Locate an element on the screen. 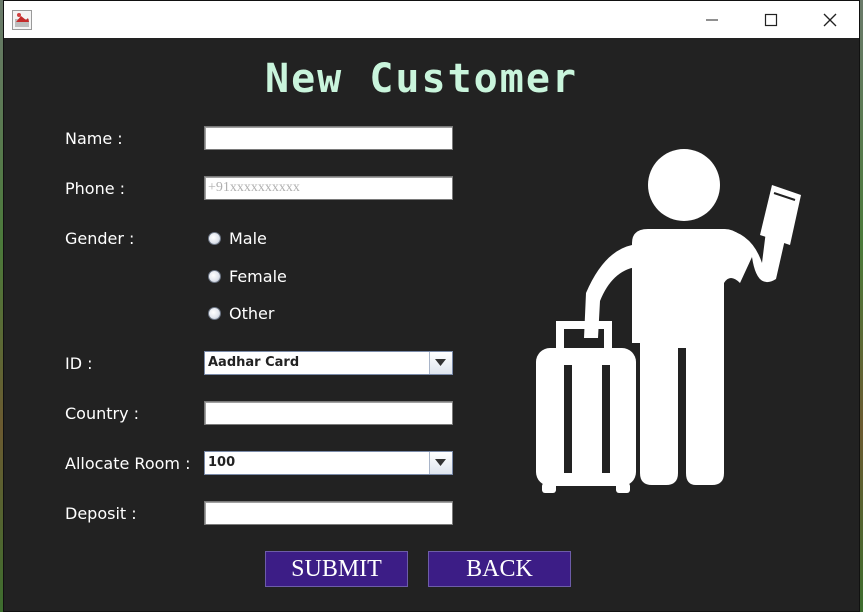 The height and width of the screenshot is (612, 863). id-type-dropdown: Aadhar Card is located at coordinates (328, 363).